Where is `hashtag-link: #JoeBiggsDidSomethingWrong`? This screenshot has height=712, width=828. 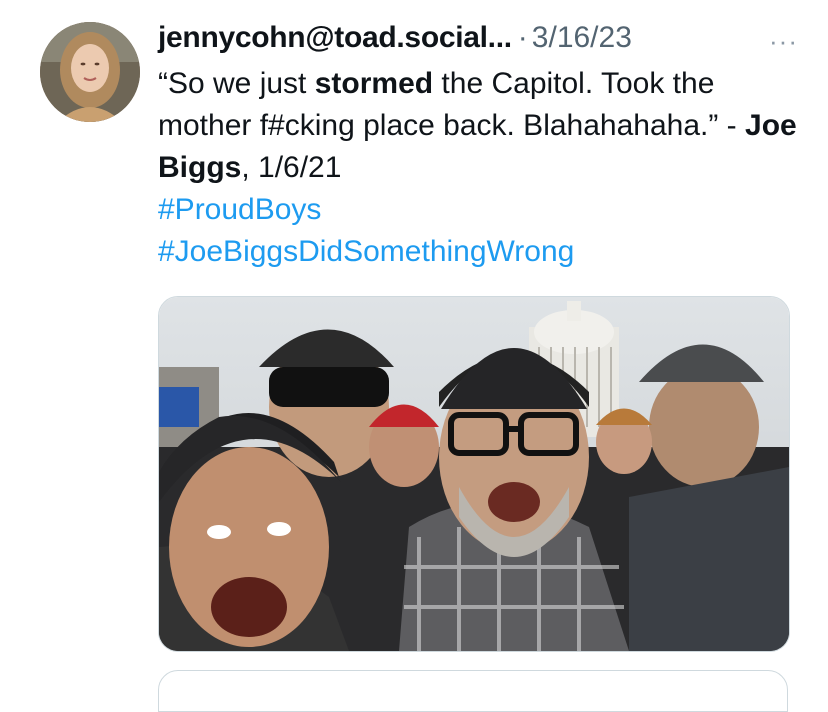
hashtag-link: #JoeBiggsDidSomethingWrong is located at coordinates (478, 252).